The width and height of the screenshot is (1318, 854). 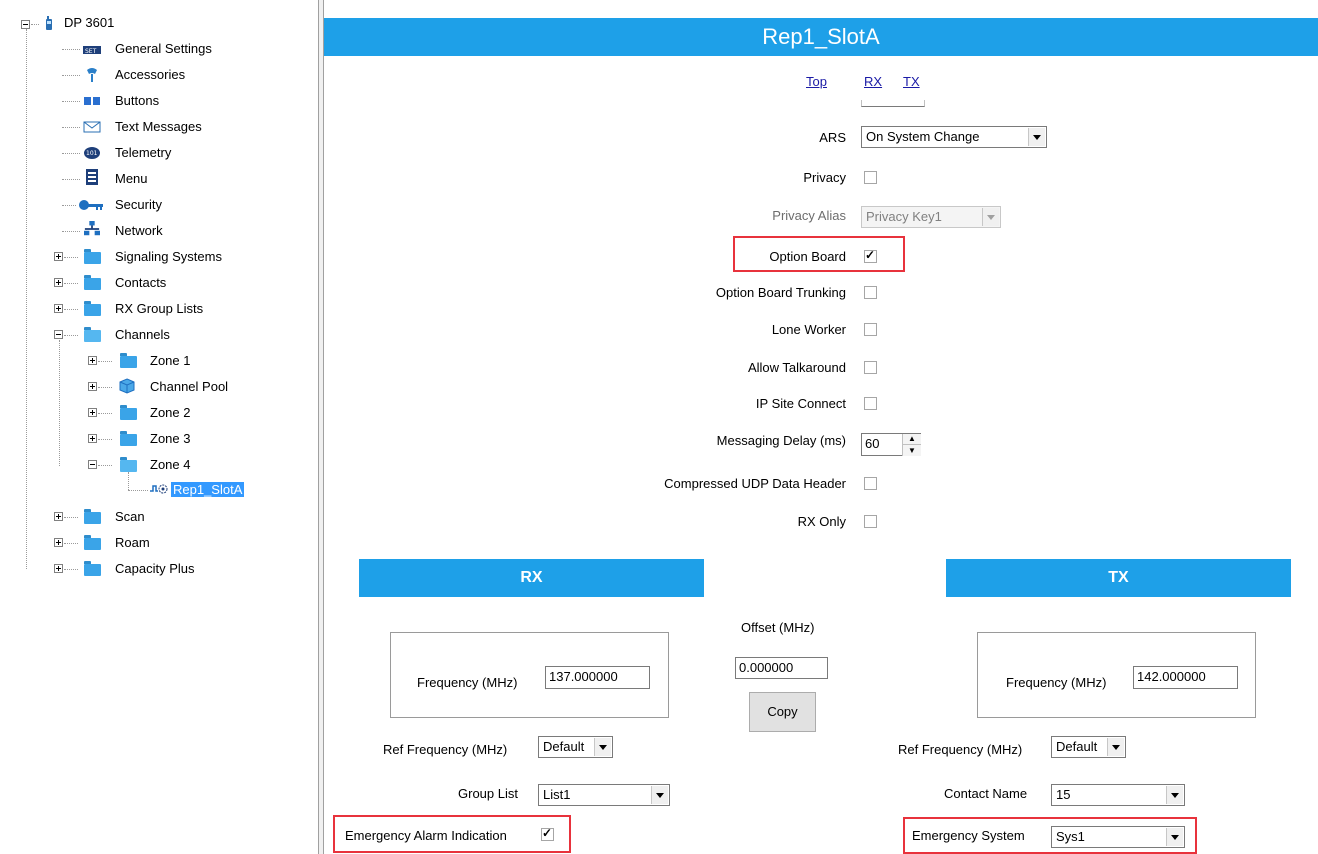 What do you see at coordinates (911, 450) in the screenshot?
I see `spin-down-icon: ▼` at bounding box center [911, 450].